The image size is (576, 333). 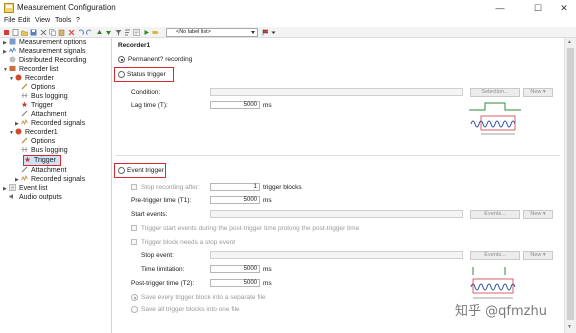 What do you see at coordinates (134, 187) in the screenshot?
I see `stop-after-checkbox` at bounding box center [134, 187].